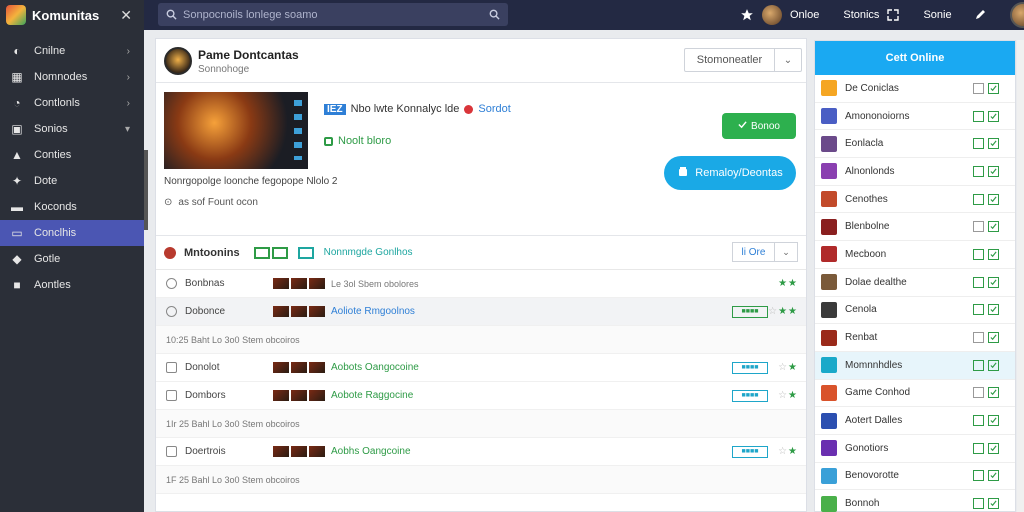 This screenshot has height=512, width=1024. What do you see at coordinates (915, 200) in the screenshot?
I see `online-list-item: Cenothes` at bounding box center [915, 200].